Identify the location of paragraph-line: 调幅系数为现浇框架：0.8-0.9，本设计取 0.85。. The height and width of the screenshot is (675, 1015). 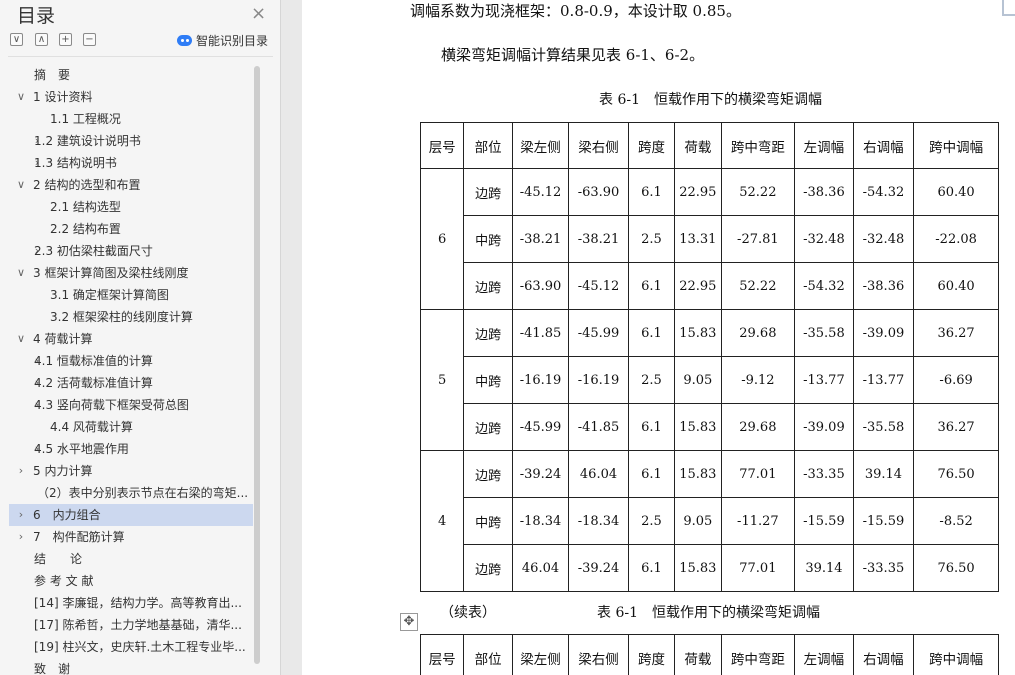
(575, 11).